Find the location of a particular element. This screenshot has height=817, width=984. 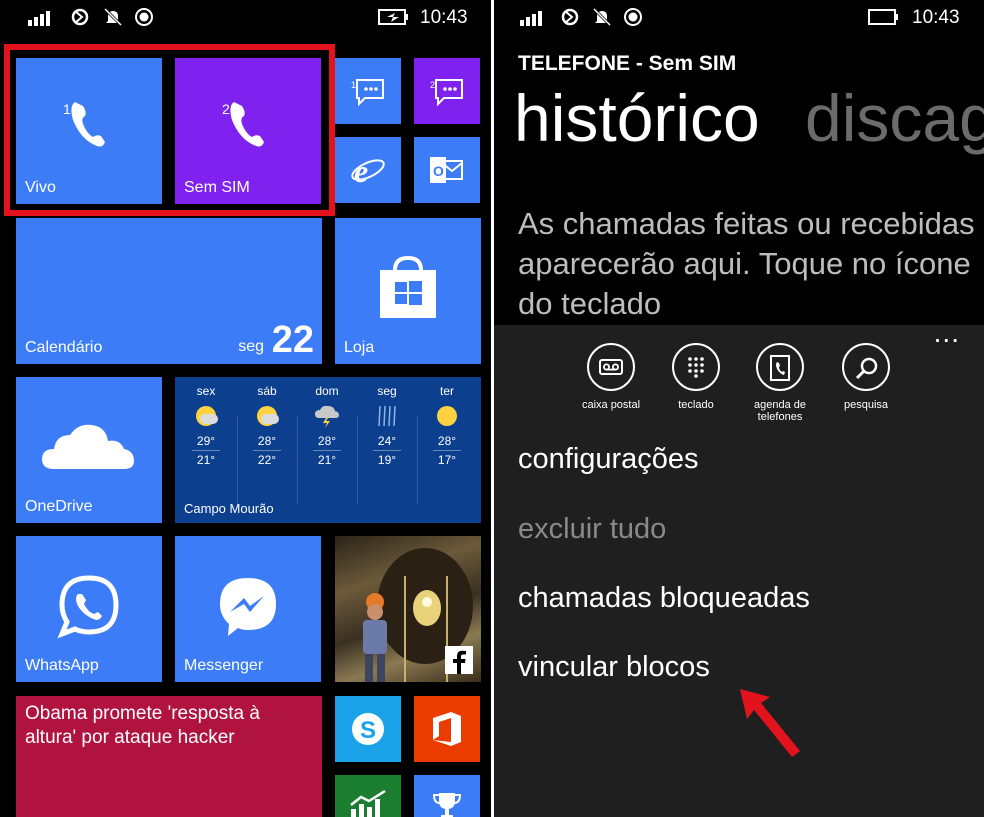

weather-day: sáb 28° 22° is located at coordinates (267, 426).